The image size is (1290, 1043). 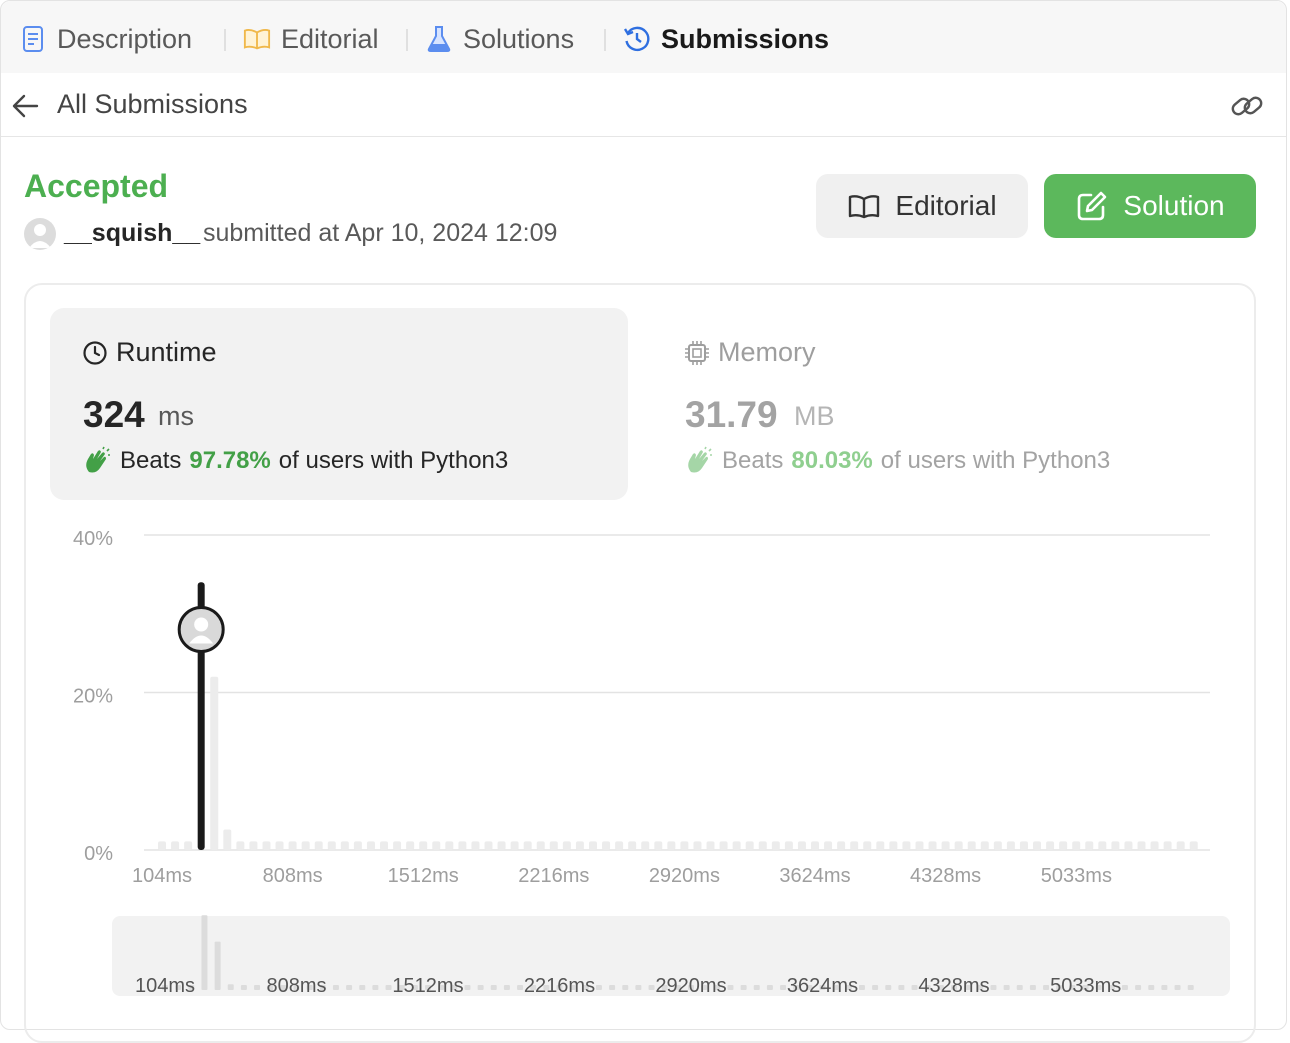 What do you see at coordinates (293, 876) in the screenshot?
I see `x-tick-label: 808ms` at bounding box center [293, 876].